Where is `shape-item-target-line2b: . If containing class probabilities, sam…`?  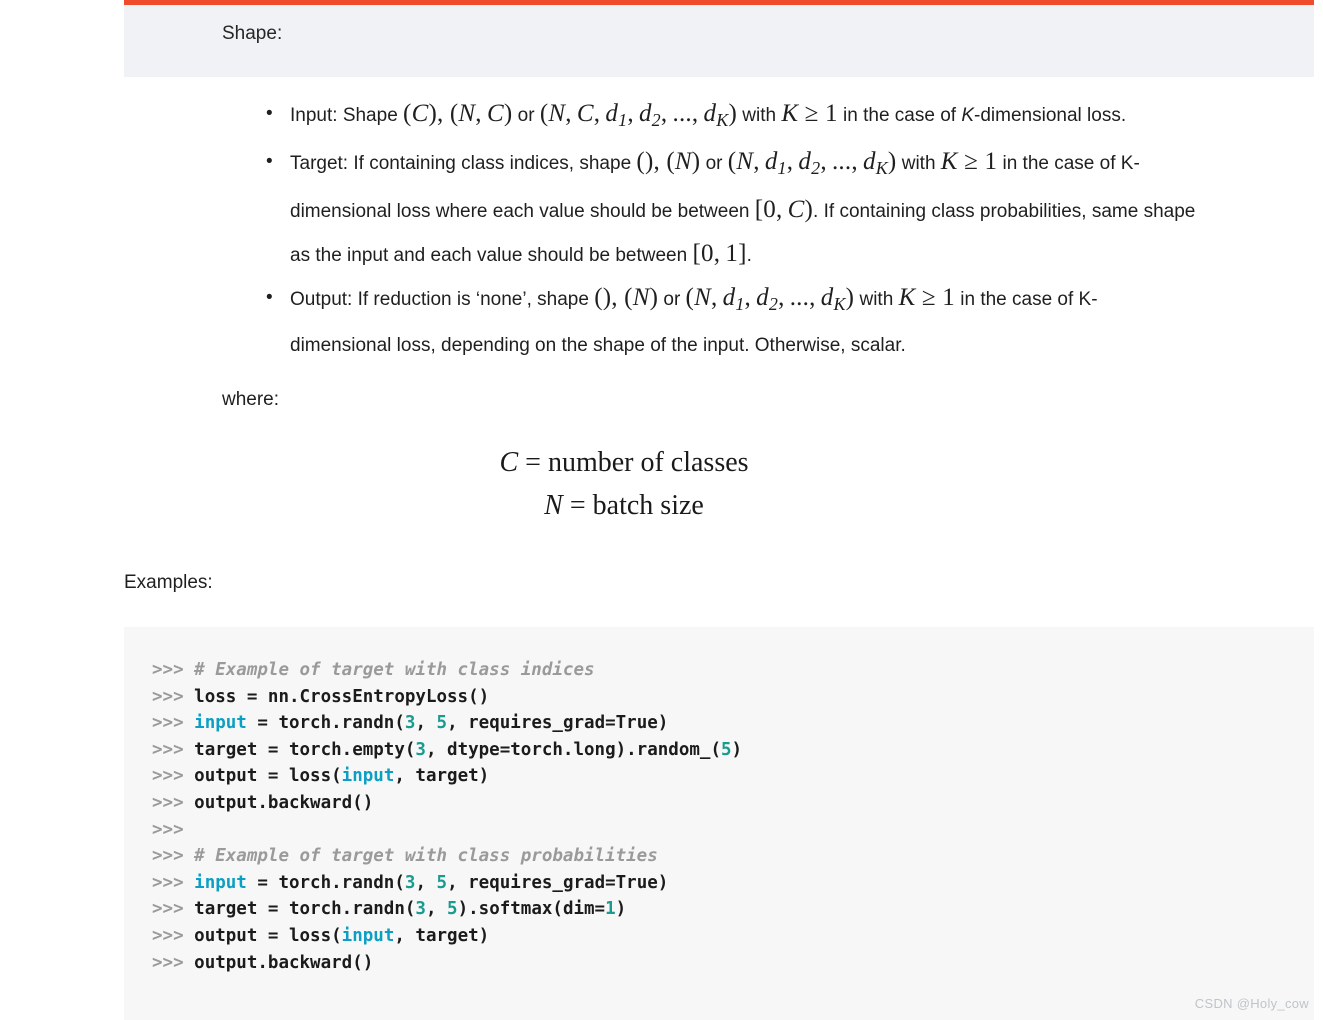 shape-item-target-line2b: . If containing class probabilities, sam… is located at coordinates (1004, 212).